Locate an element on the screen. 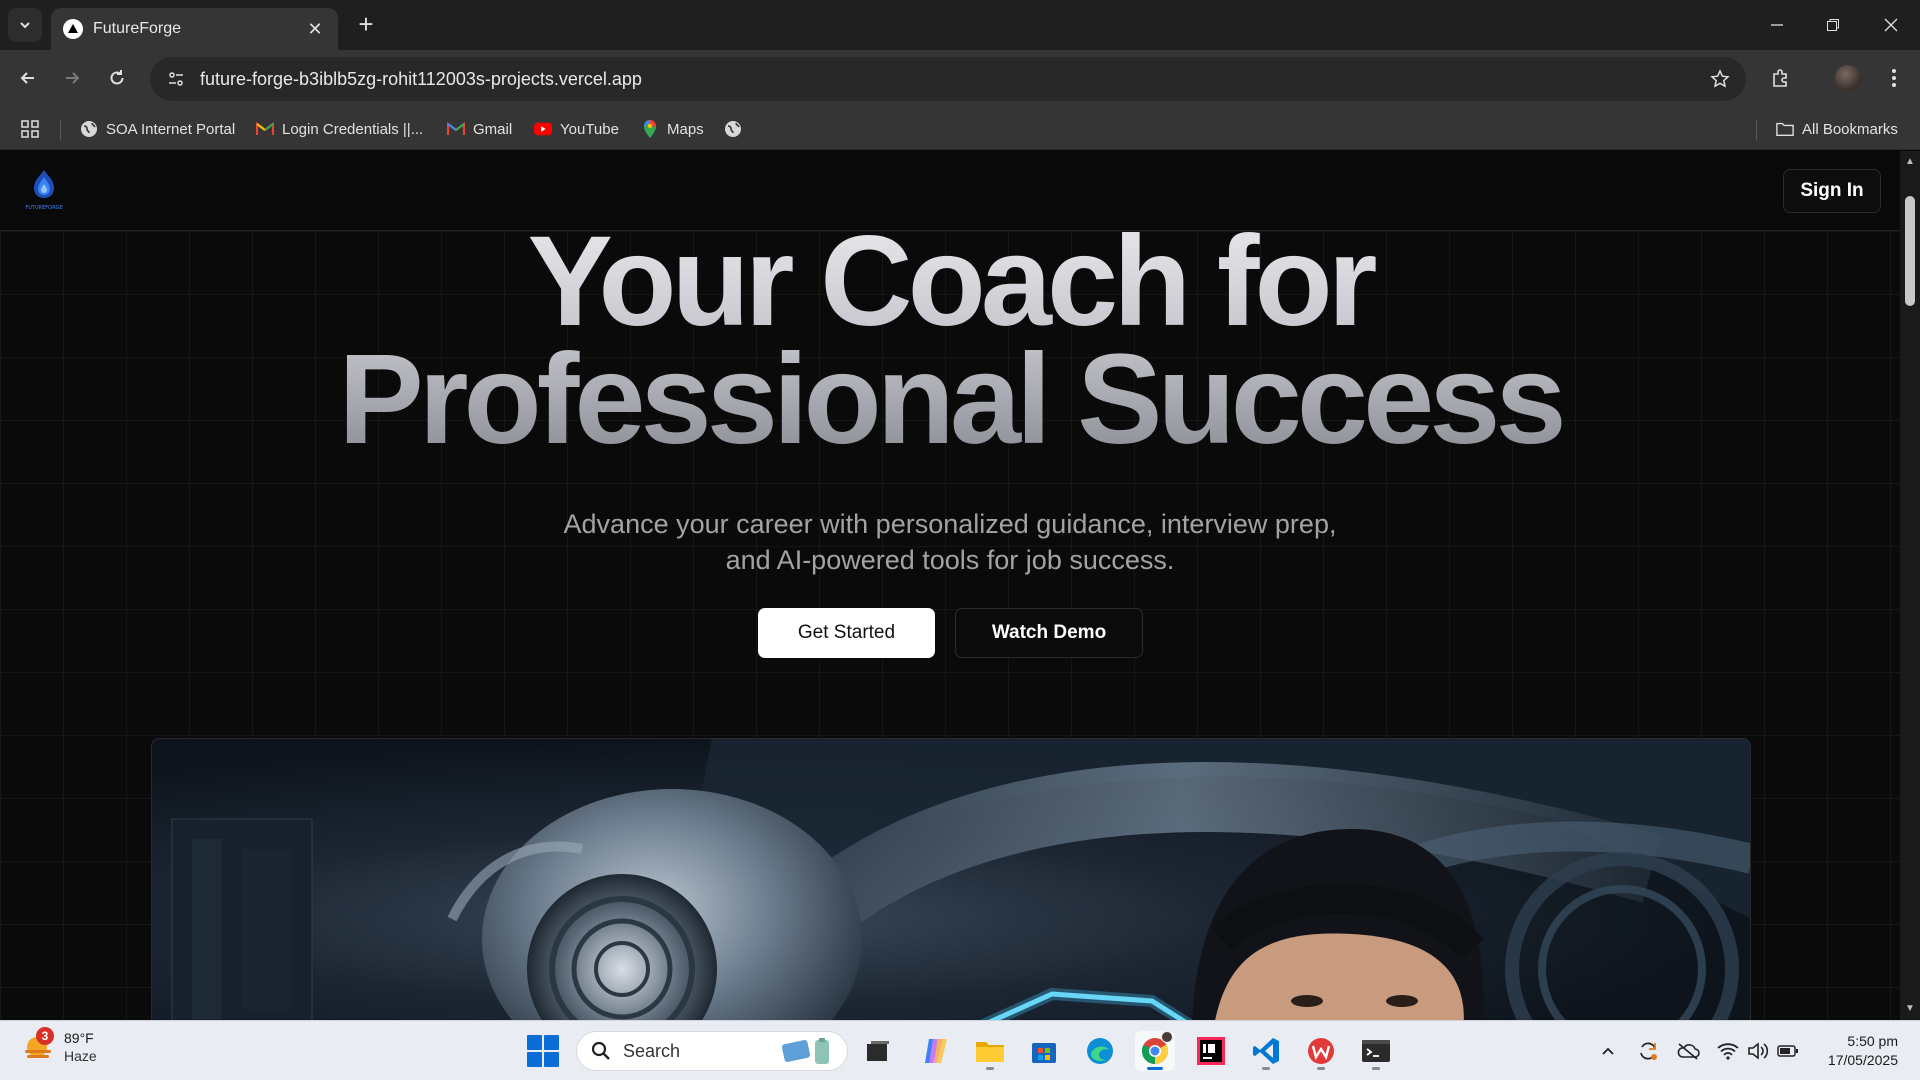  page-scrollbar: ▲ ▼ is located at coordinates (1910, 585).